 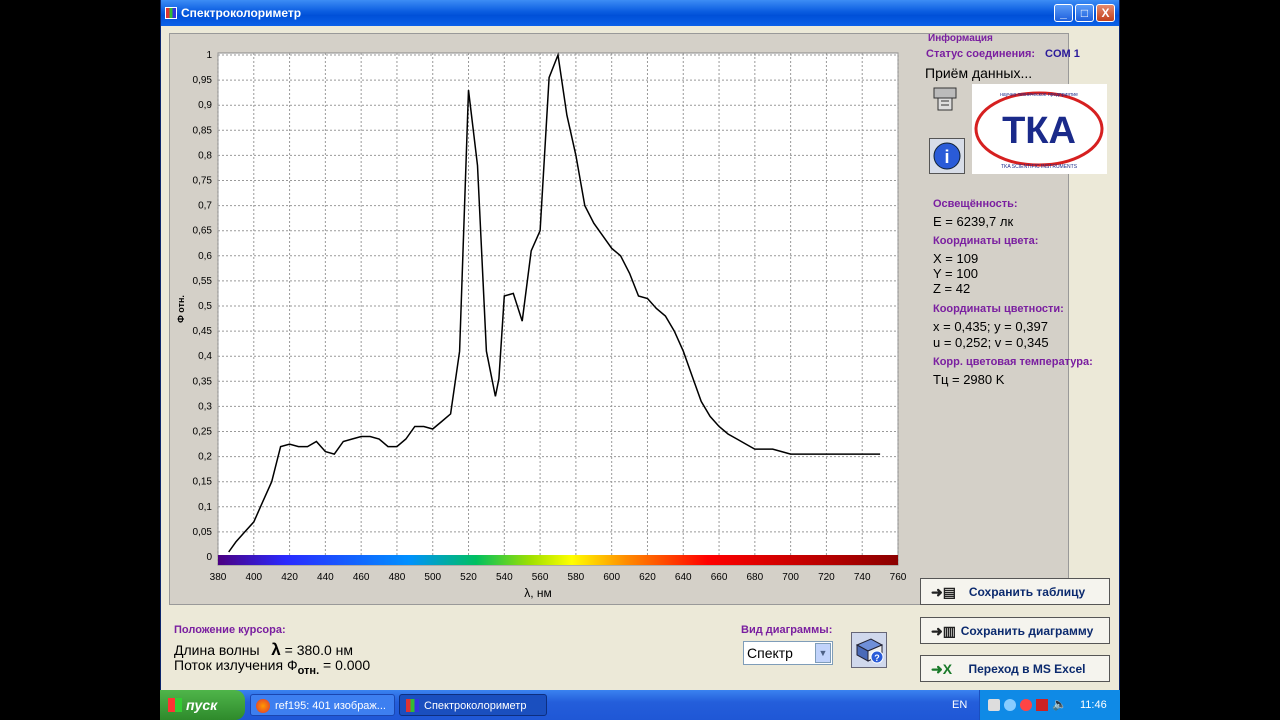 I want to click on clock: 11:46, so click(x=1093, y=705).